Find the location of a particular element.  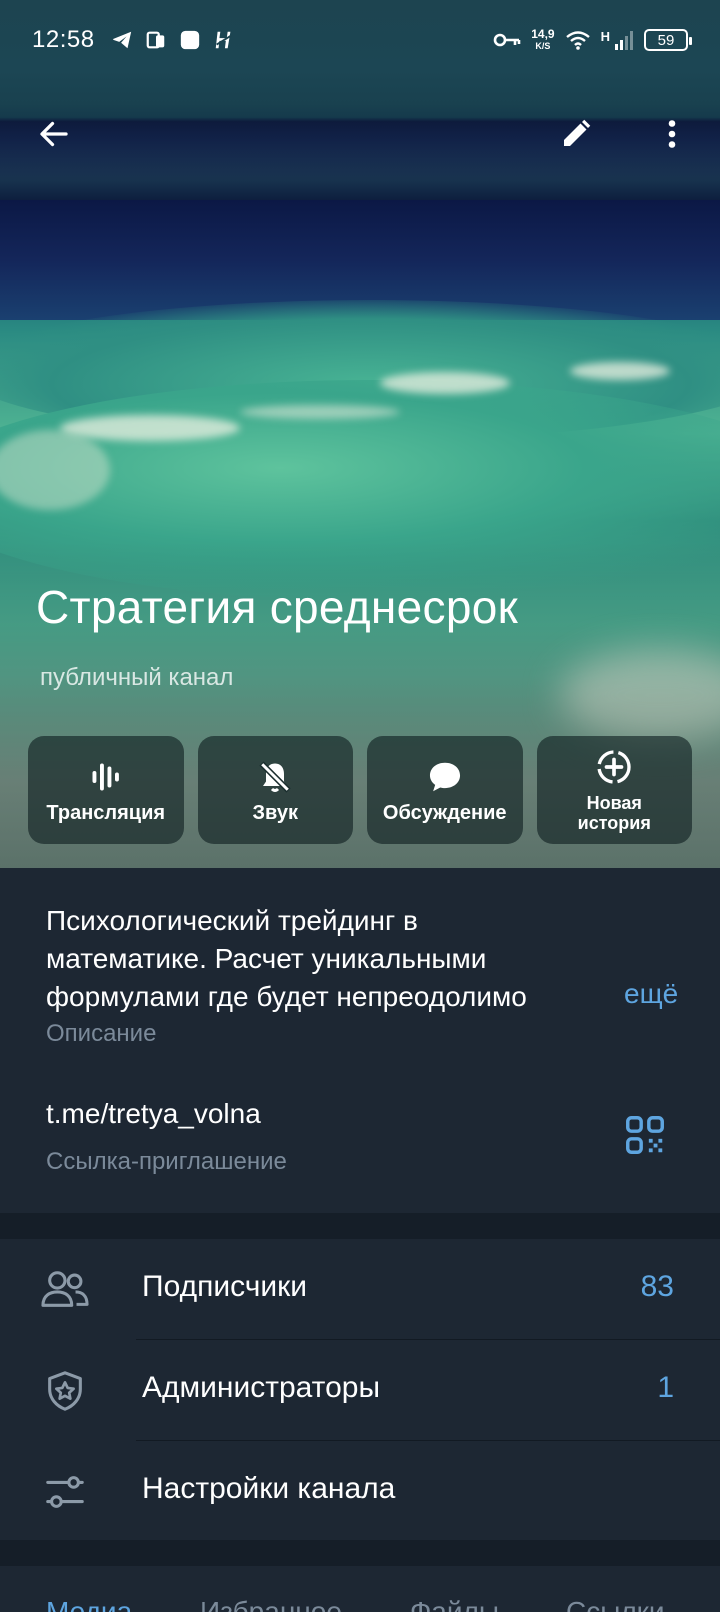

top-app-bar is located at coordinates (360, 136).